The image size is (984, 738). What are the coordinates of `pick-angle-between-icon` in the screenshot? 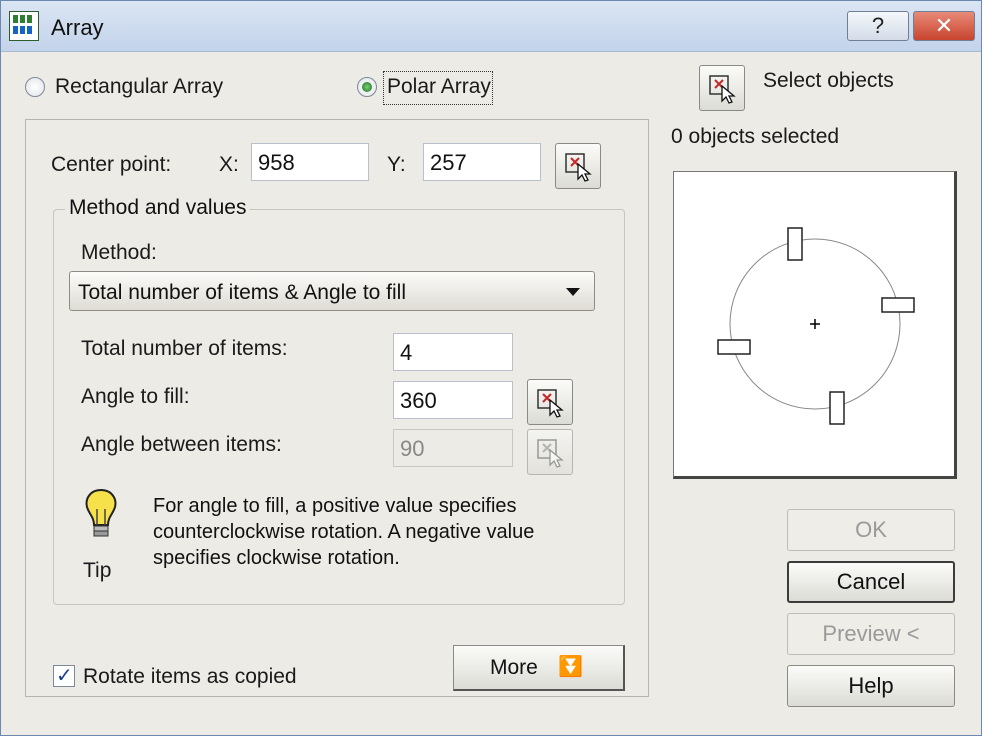 It's located at (550, 453).